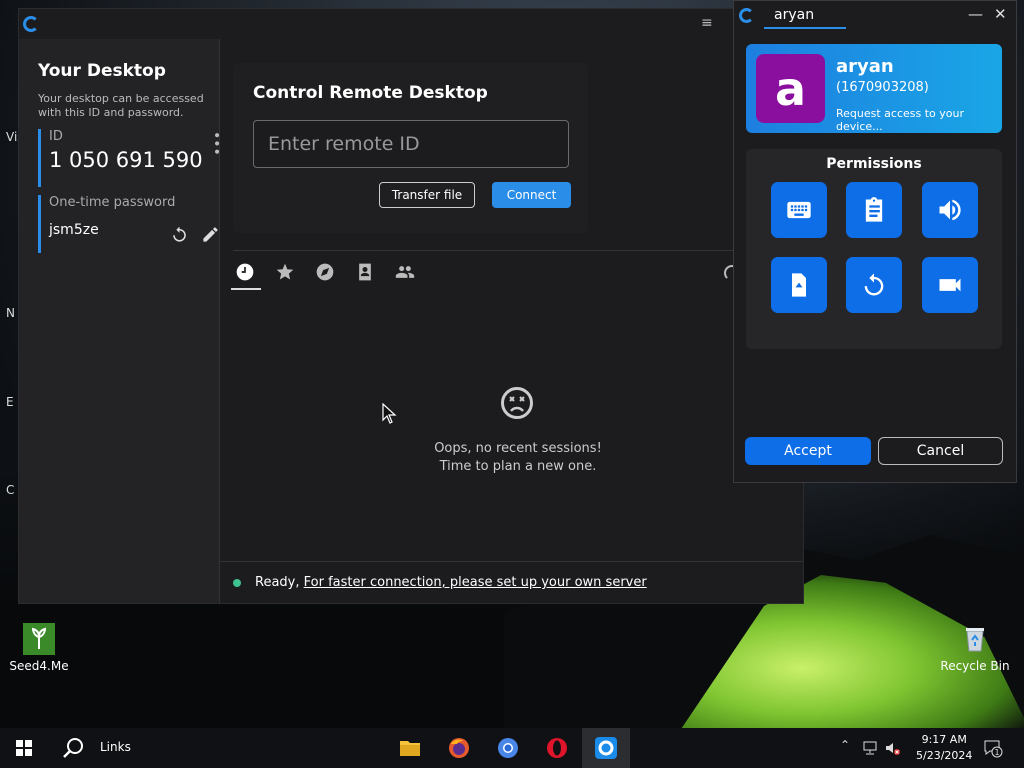  I want to click on tab-discovered, so click(325, 272).